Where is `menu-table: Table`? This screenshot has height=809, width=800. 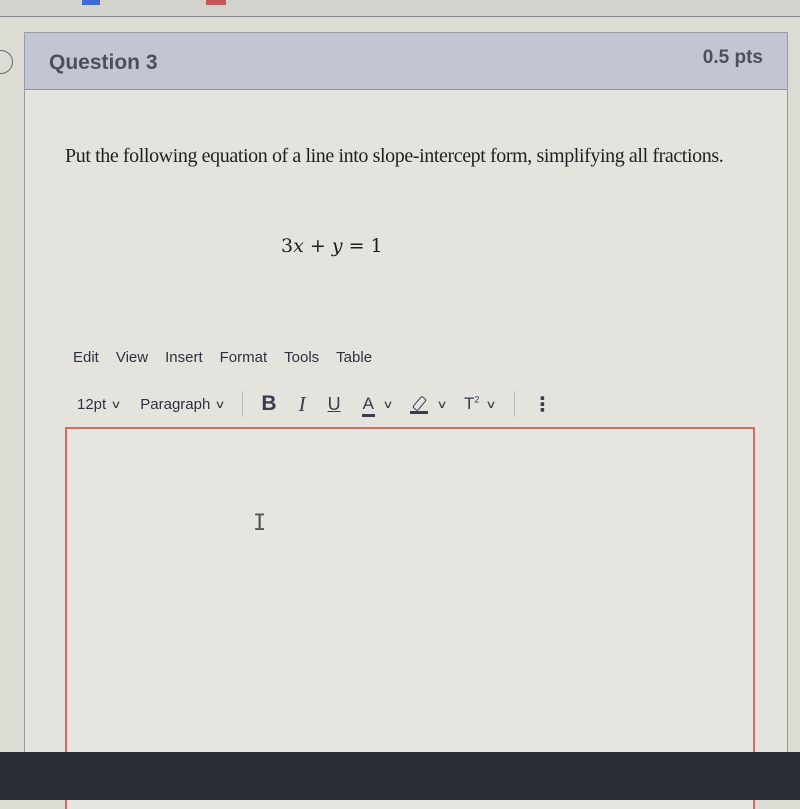 menu-table: Table is located at coordinates (354, 357).